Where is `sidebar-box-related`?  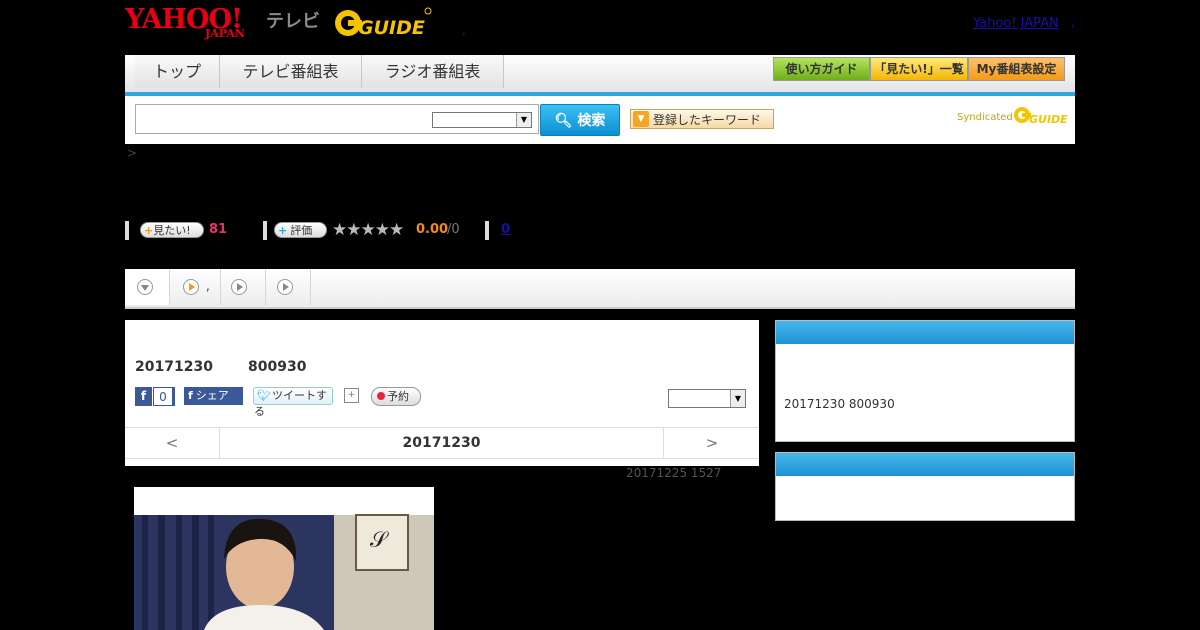
sidebar-box-related is located at coordinates (925, 486).